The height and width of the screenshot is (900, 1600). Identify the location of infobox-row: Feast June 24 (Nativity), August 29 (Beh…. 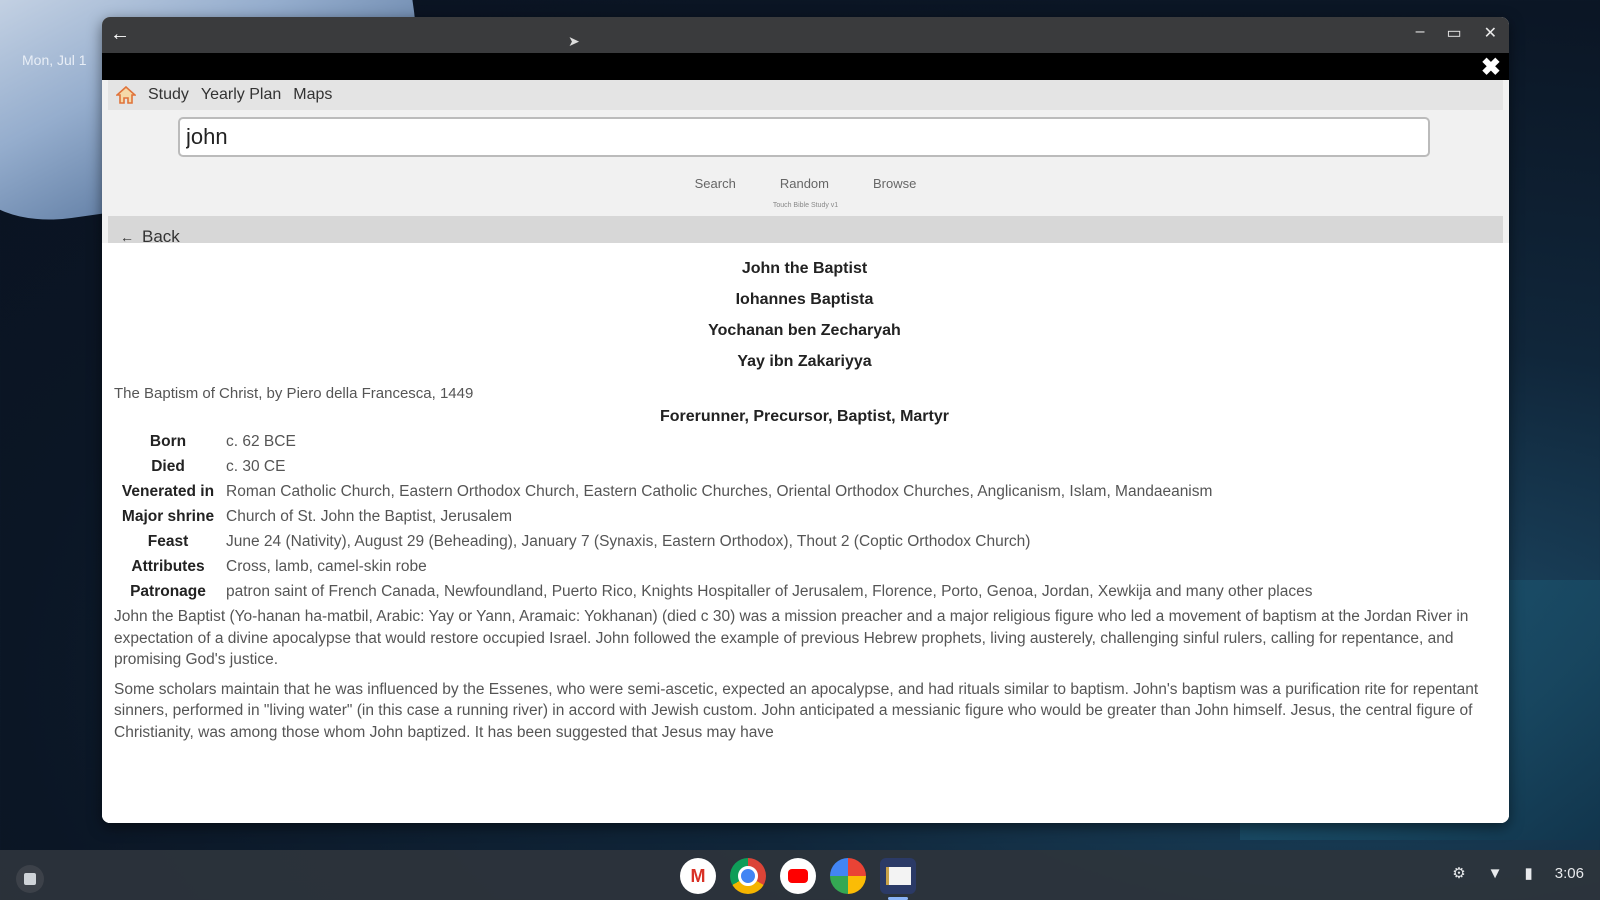
(715, 541).